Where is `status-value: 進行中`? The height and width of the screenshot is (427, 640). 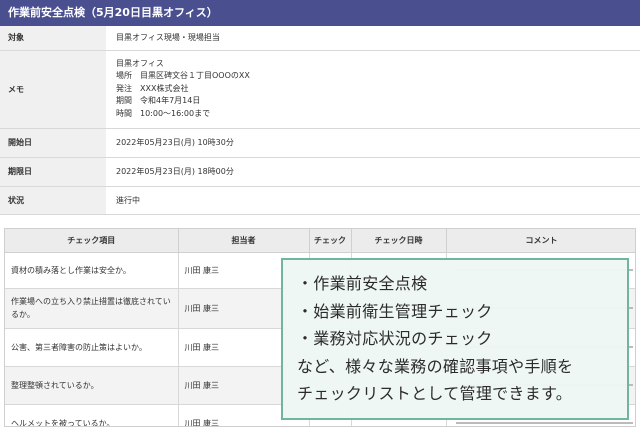
status-value: 進行中 is located at coordinates (373, 200).